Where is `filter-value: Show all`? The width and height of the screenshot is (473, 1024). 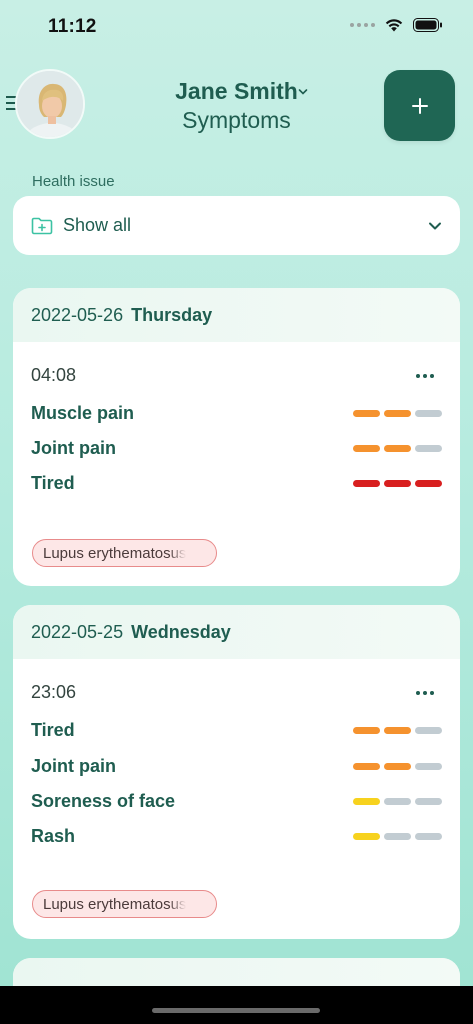 filter-value: Show all is located at coordinates (97, 225).